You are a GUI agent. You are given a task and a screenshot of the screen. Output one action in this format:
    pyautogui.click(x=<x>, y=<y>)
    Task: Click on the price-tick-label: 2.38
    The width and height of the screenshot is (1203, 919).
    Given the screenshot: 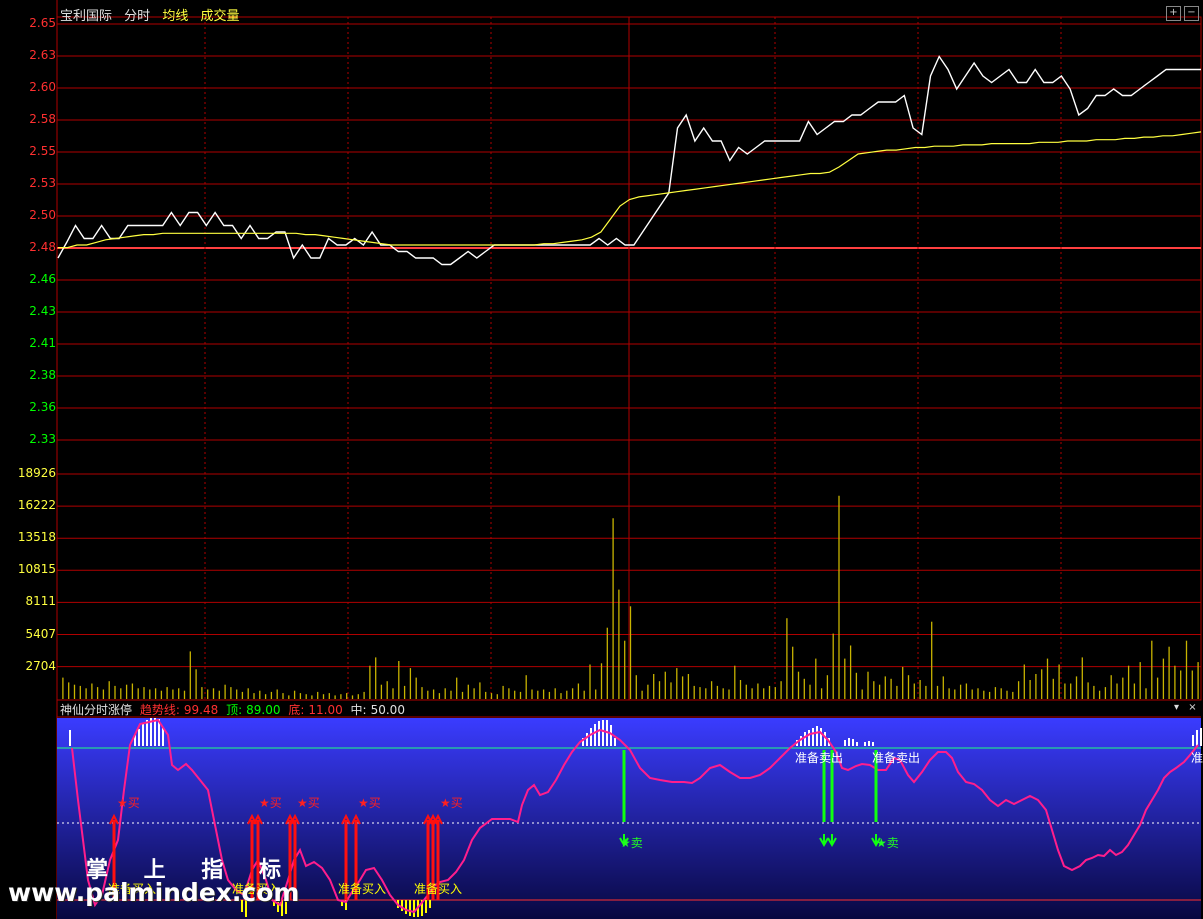 What is the action you would take?
    pyautogui.click(x=42, y=375)
    